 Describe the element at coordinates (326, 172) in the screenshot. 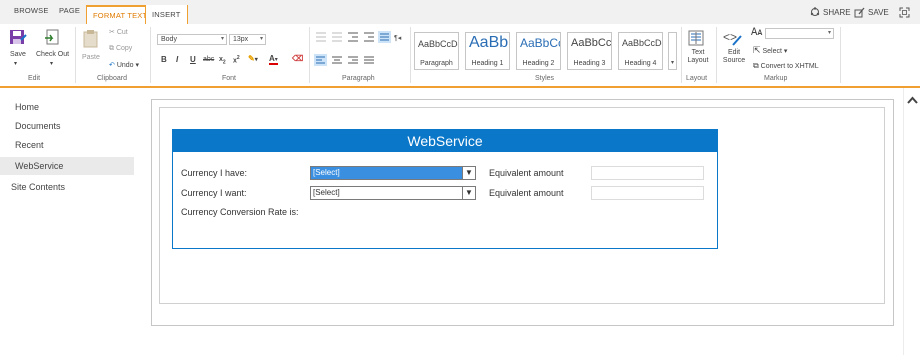

I see `currency-have-value: [Select]` at that location.